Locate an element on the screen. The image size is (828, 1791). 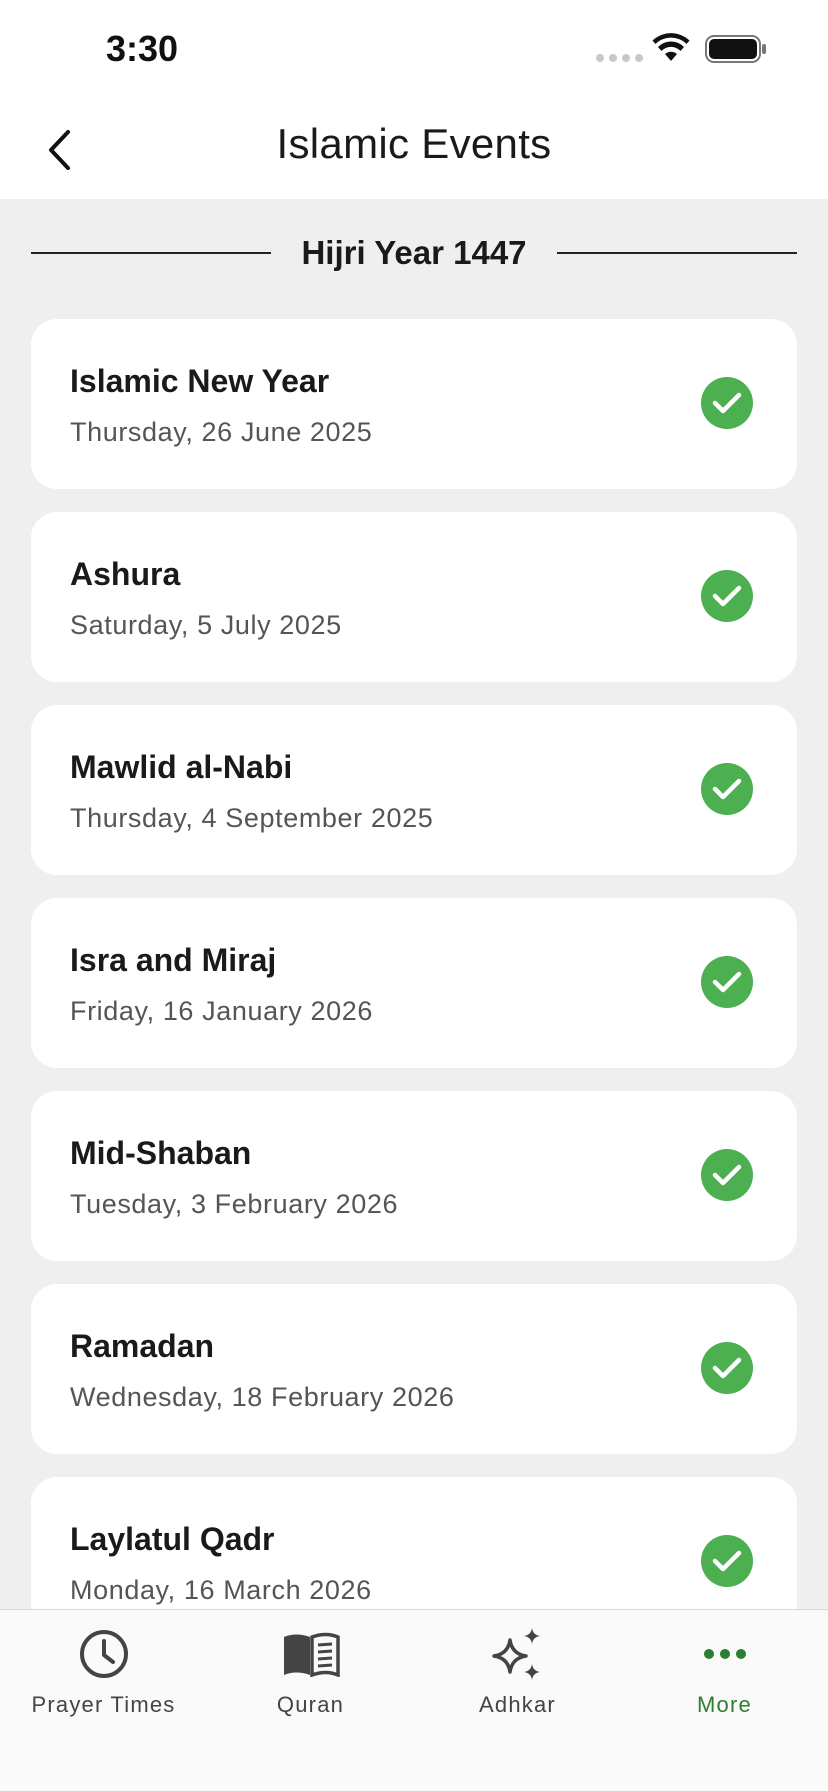
more-dots-icon is located at coordinates (724, 1654).